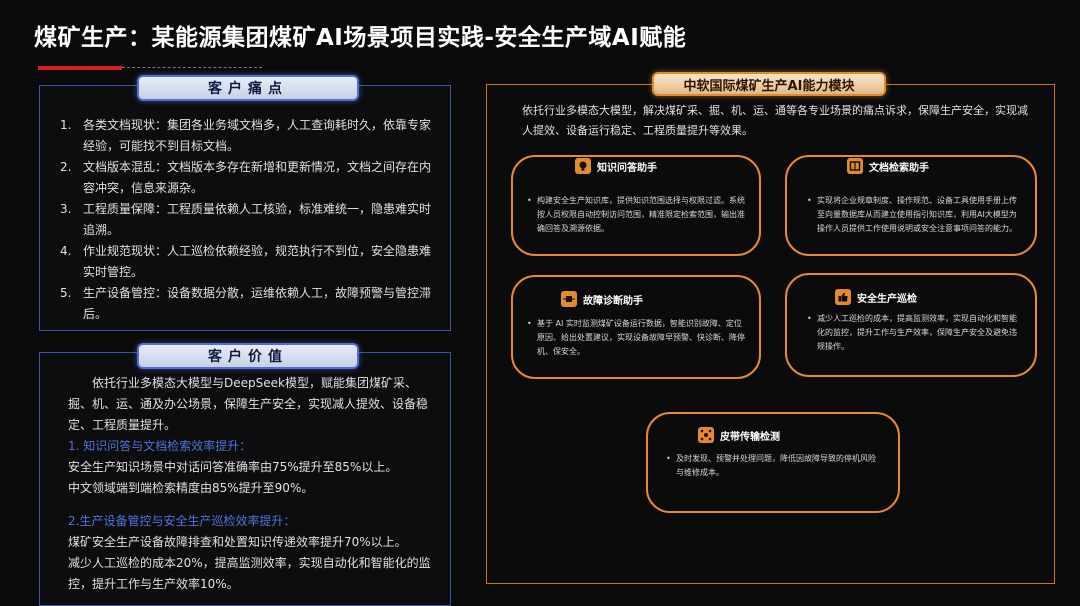 The image size is (1080, 606). I want to click on title-divider, so click(192, 67).